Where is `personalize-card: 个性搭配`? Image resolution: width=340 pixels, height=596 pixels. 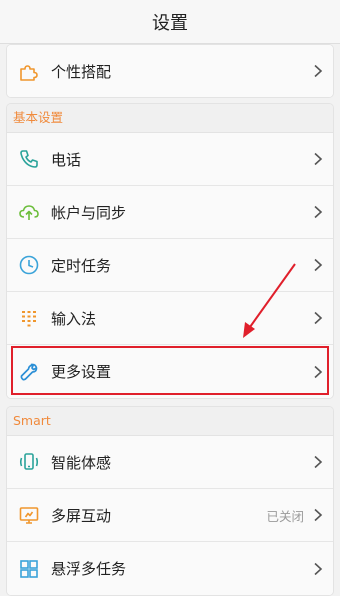
personalize-card: 个性搭配 is located at coordinates (170, 71).